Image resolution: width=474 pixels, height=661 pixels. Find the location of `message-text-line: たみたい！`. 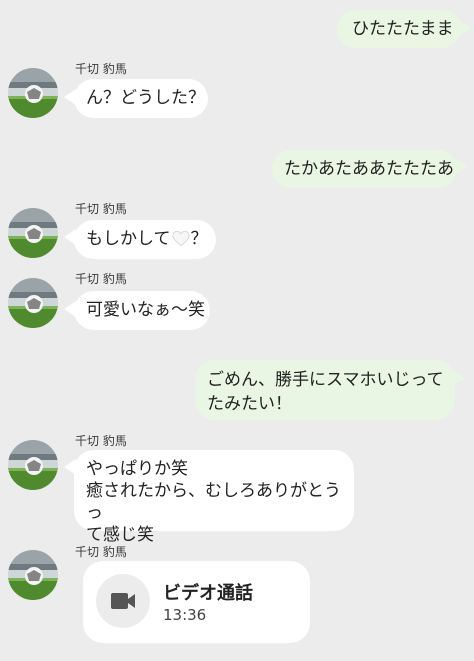

message-text-line: たみたい！ is located at coordinates (249, 404).